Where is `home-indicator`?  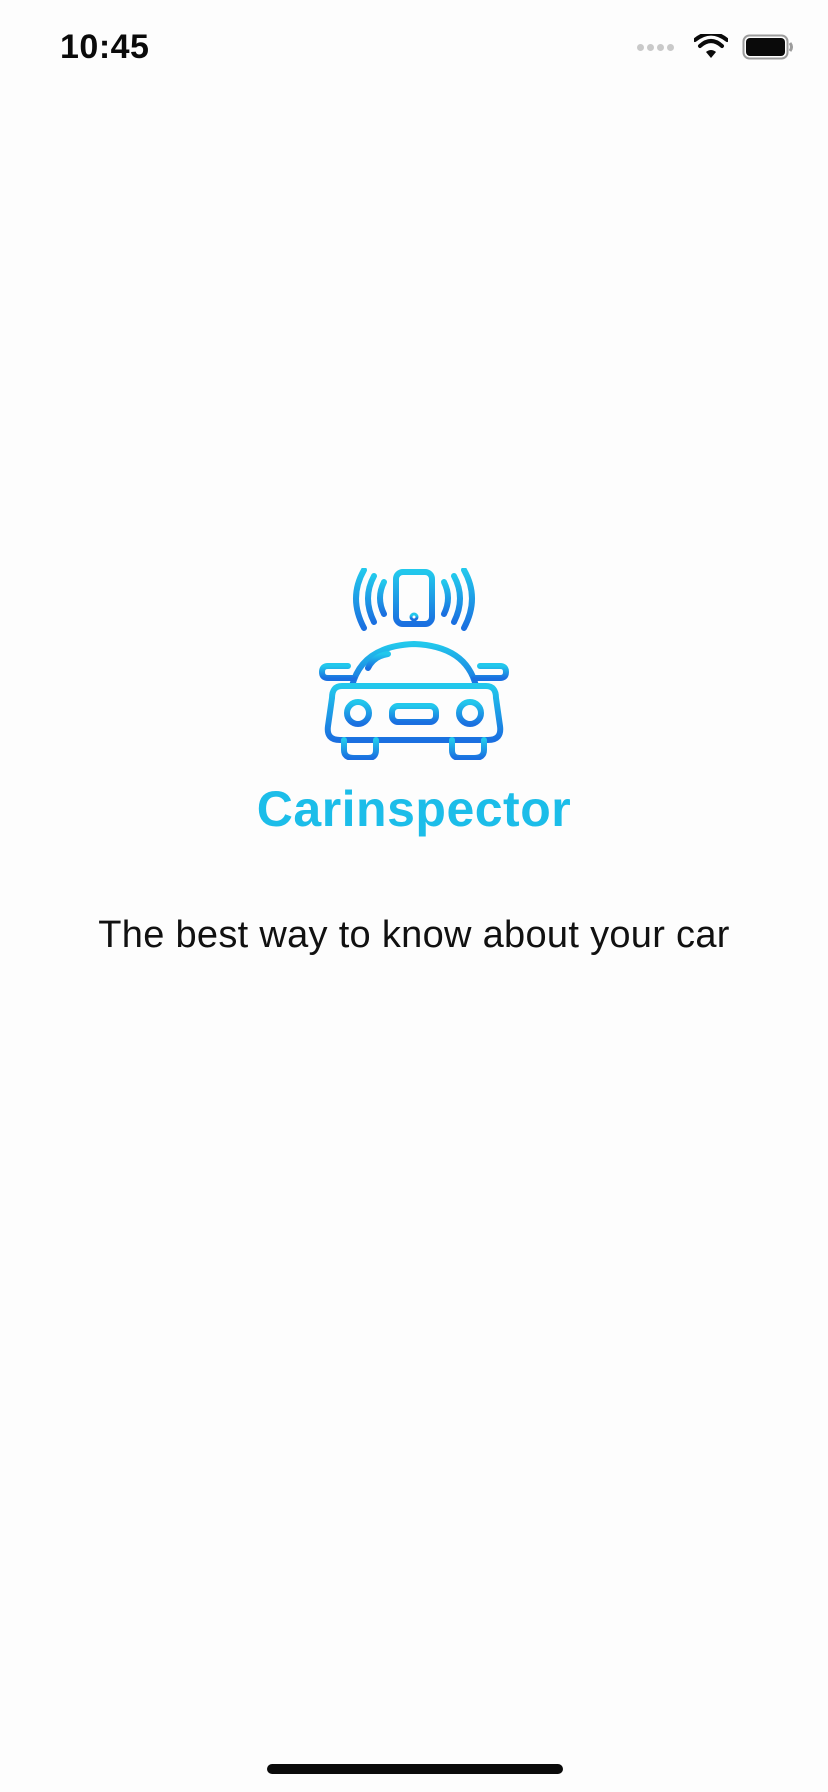
home-indicator is located at coordinates (415, 1769).